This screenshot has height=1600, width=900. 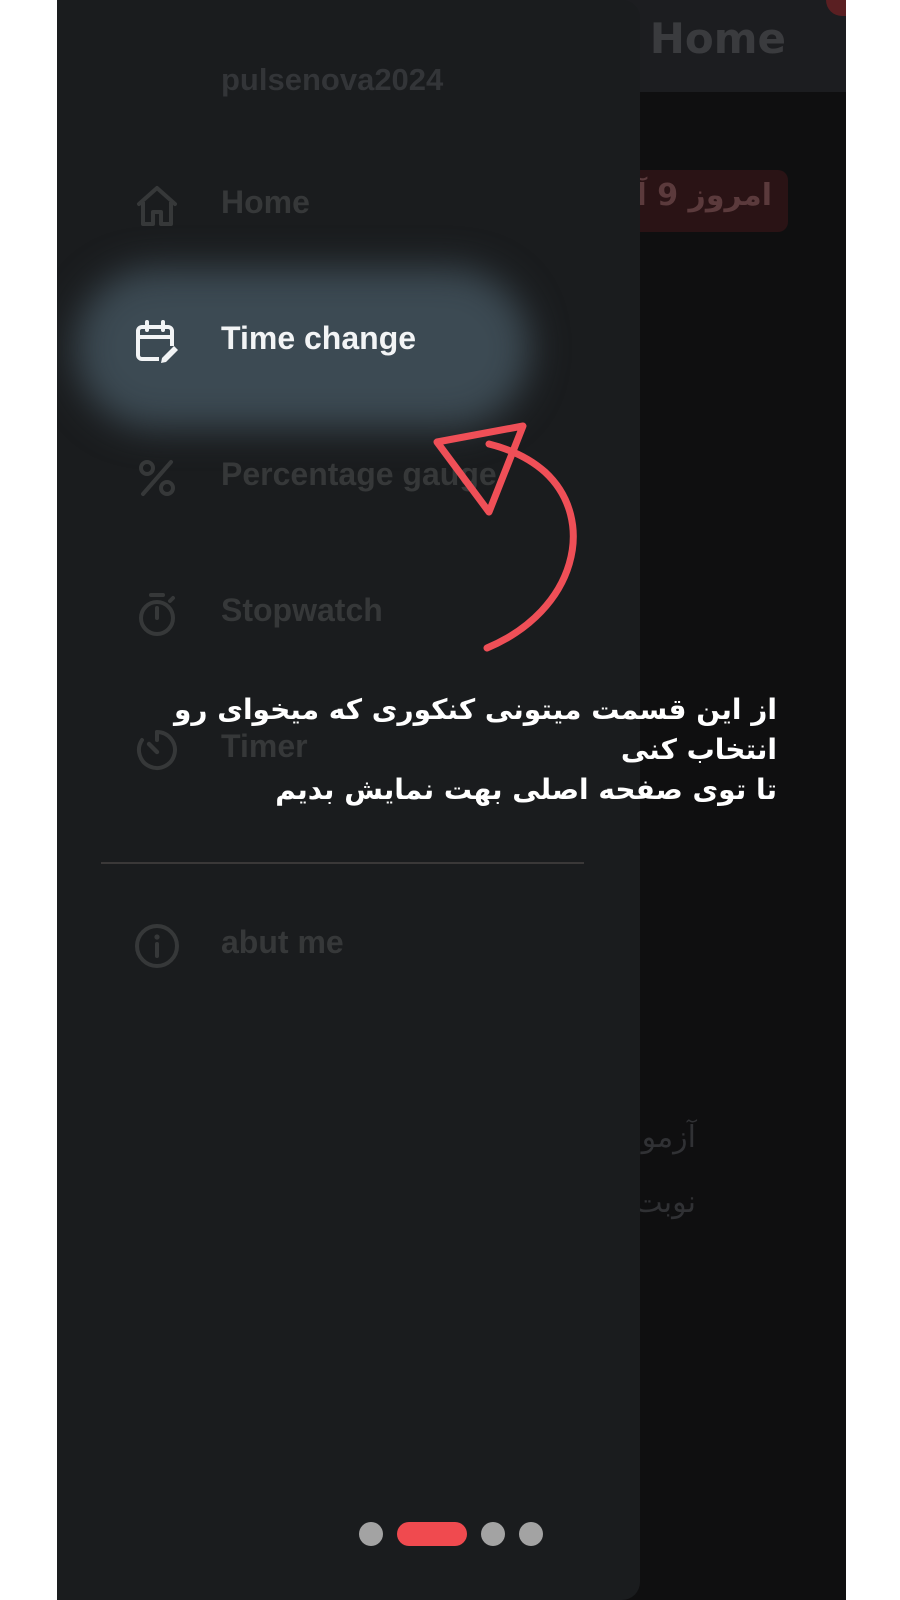 I want to click on home-icon, so click(x=157, y=206).